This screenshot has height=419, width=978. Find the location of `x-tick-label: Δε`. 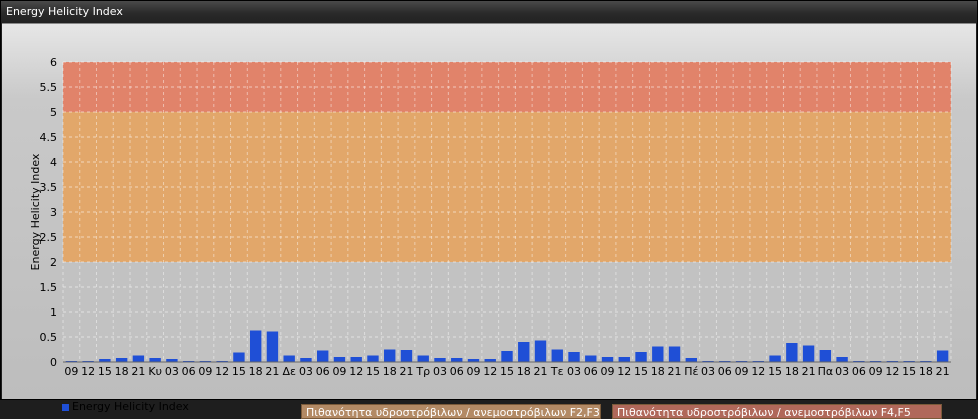

x-tick-label: Δε is located at coordinates (289, 371).